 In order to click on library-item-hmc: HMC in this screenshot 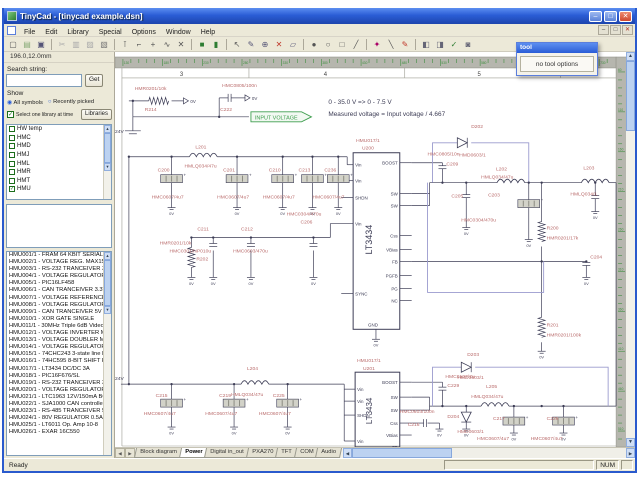, I will do `click(59, 138)`.